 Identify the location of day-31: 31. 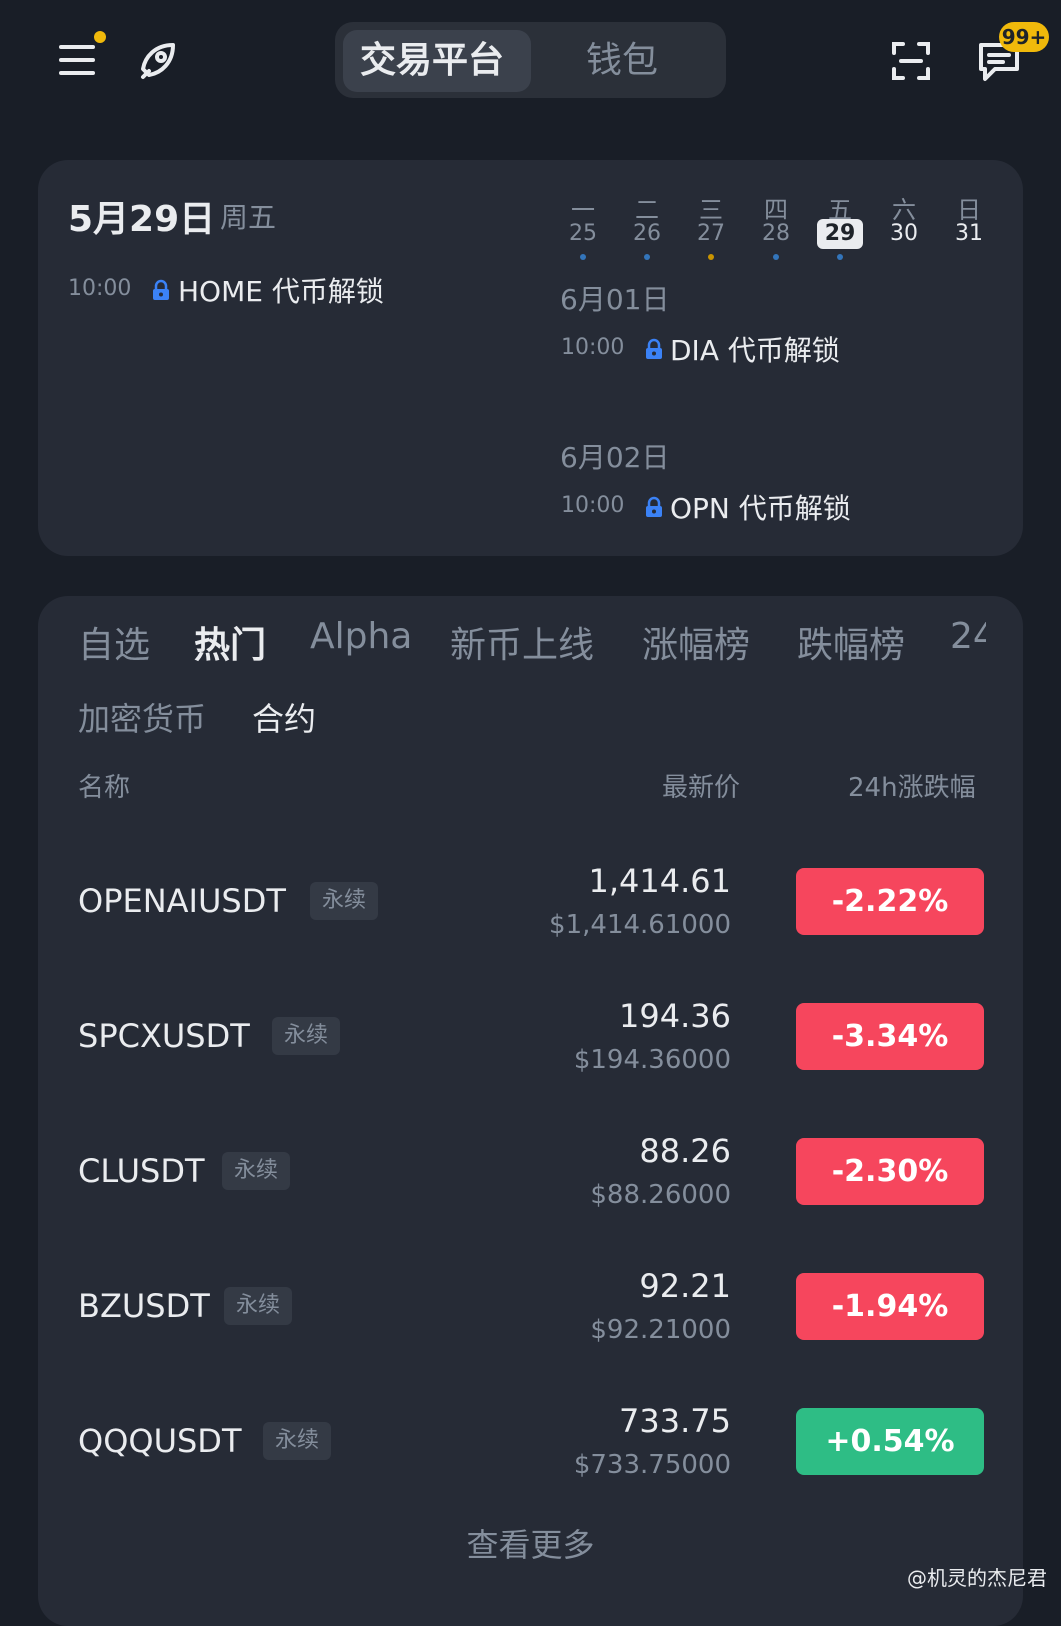
(969, 234).